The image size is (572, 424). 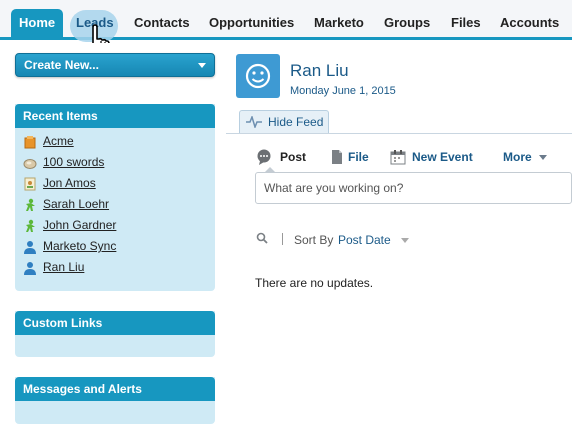 I want to click on tab-groups: Groups, so click(x=407, y=23).